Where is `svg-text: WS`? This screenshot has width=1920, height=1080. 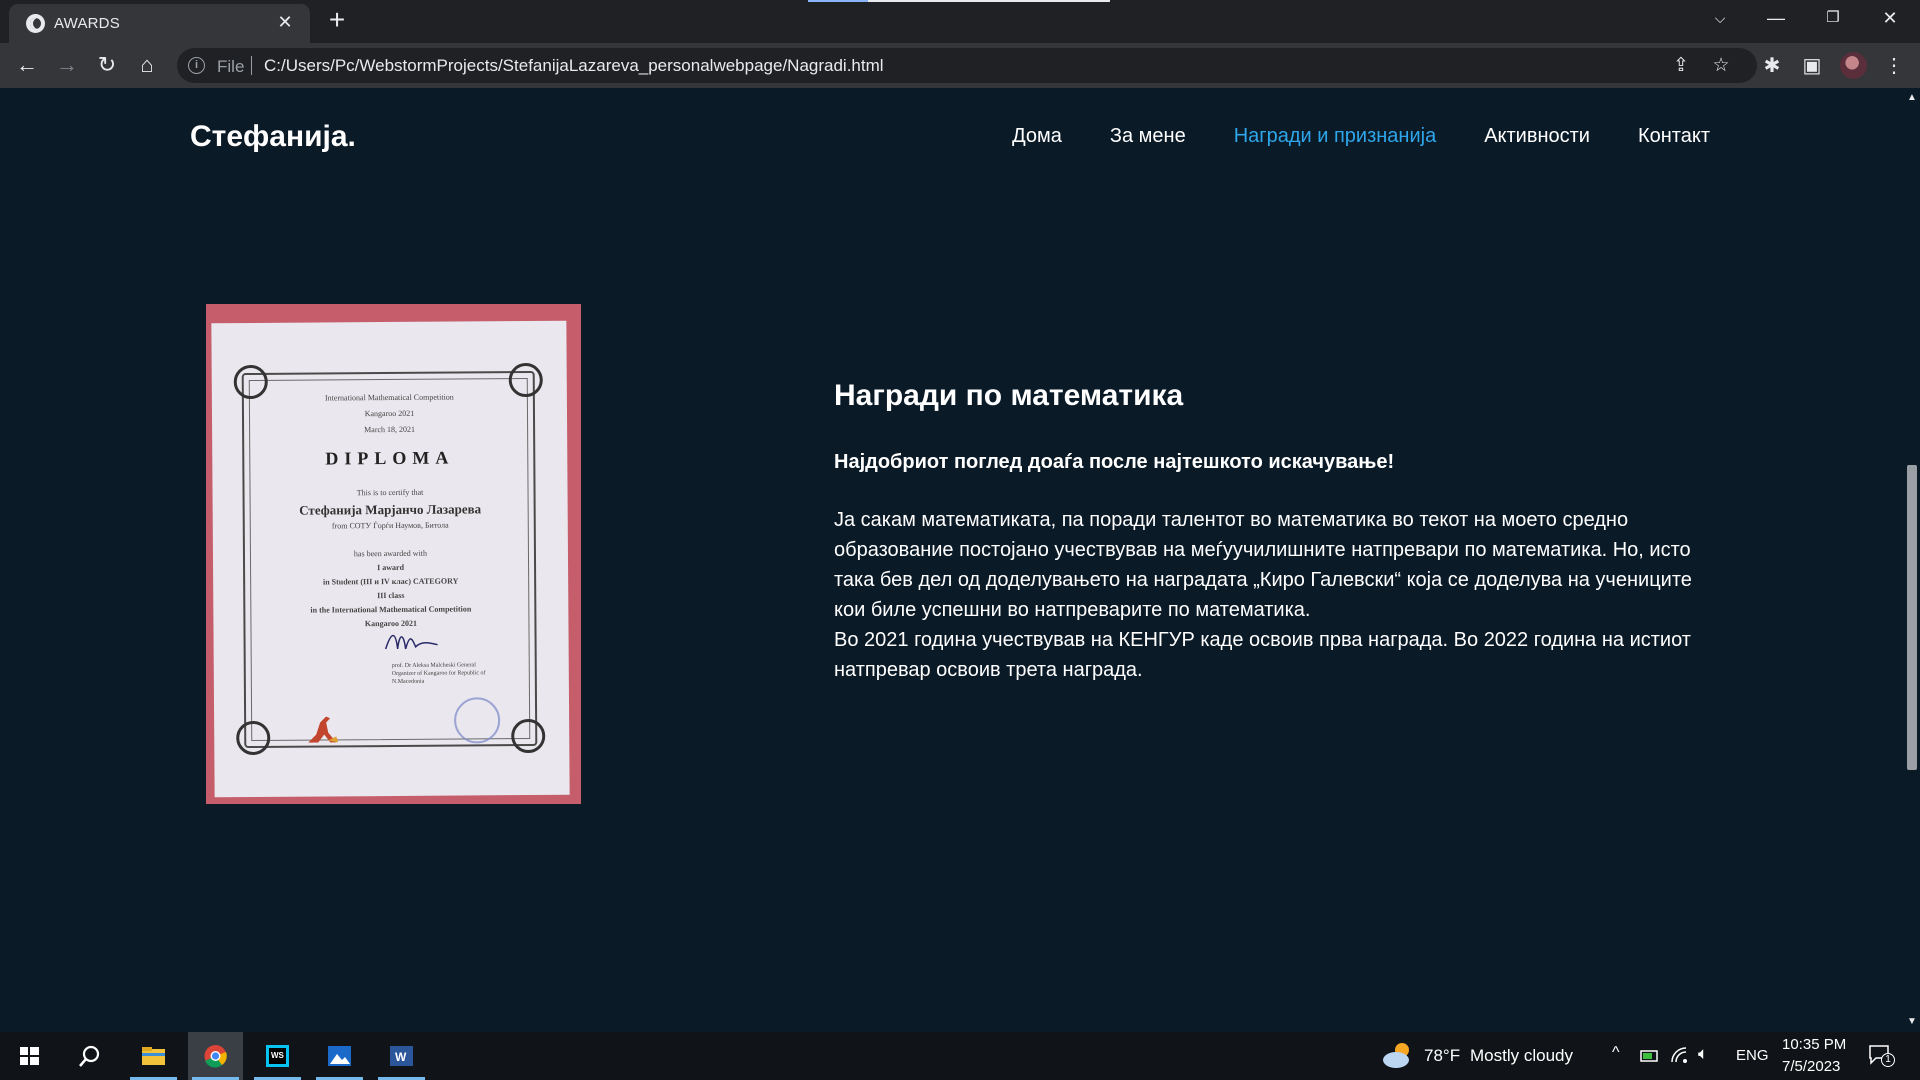 svg-text: WS is located at coordinates (278, 1055).